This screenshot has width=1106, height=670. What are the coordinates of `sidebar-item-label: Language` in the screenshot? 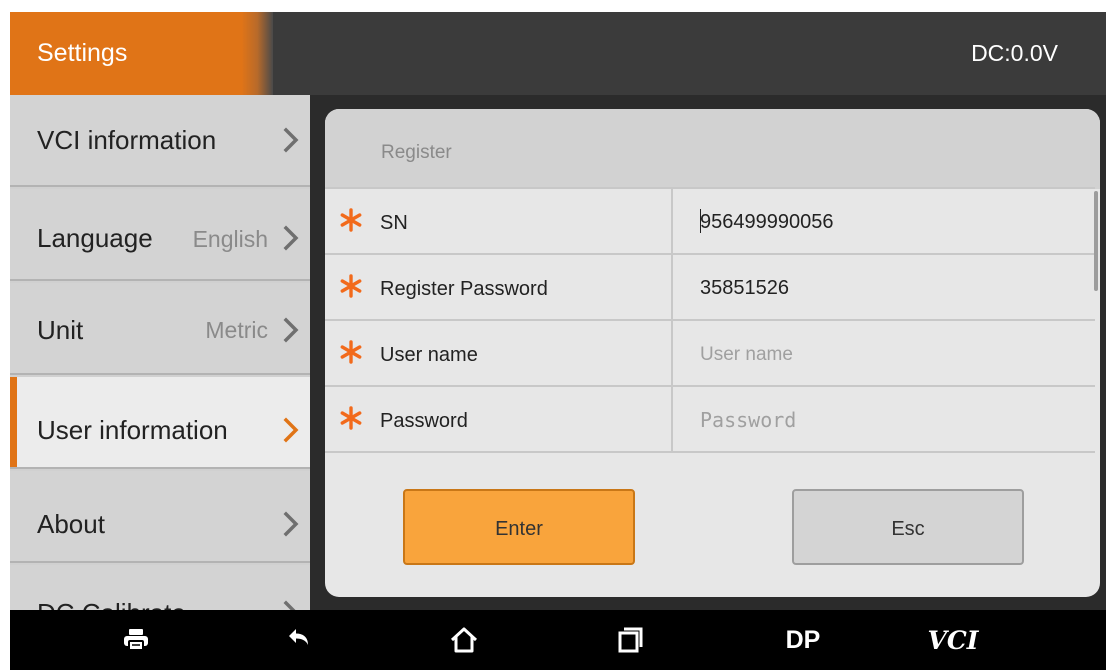 It's located at (95, 238).